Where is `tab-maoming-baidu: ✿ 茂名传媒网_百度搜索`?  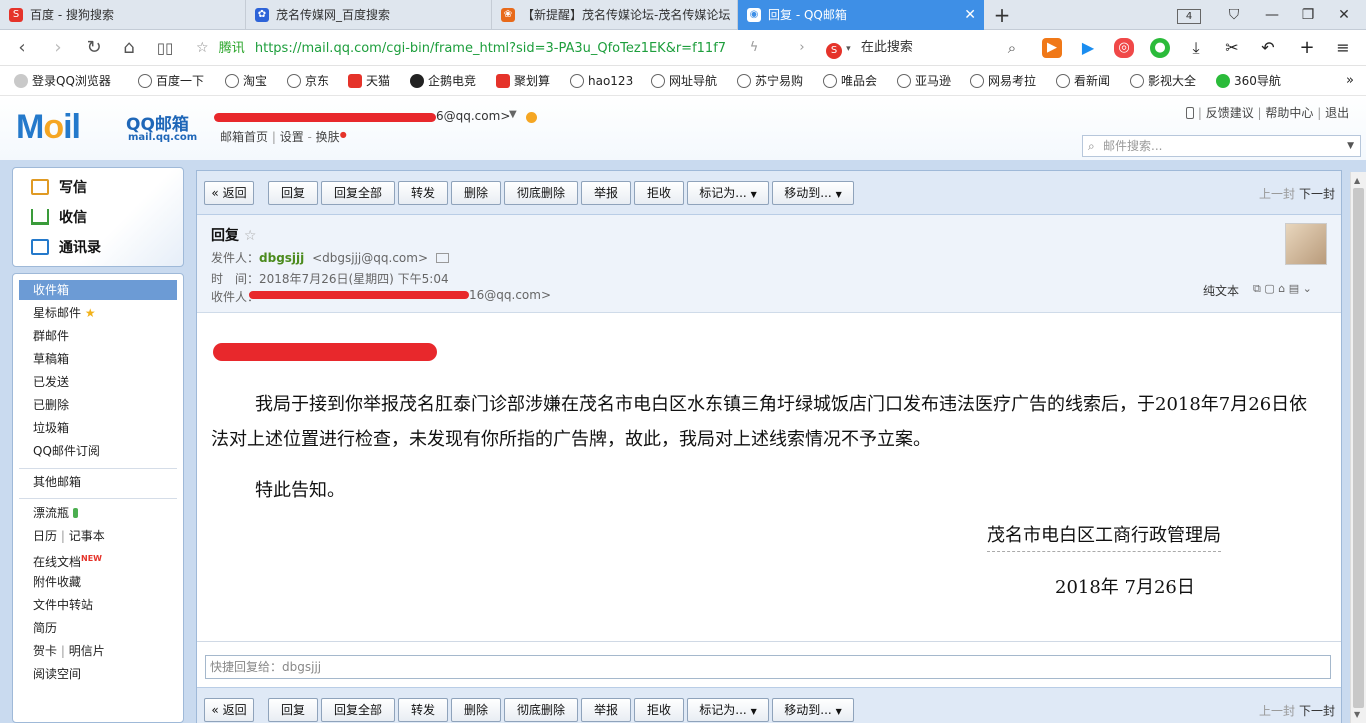 tab-maoming-baidu: ✿ 茂名传媒网_百度搜索 is located at coordinates (369, 15).